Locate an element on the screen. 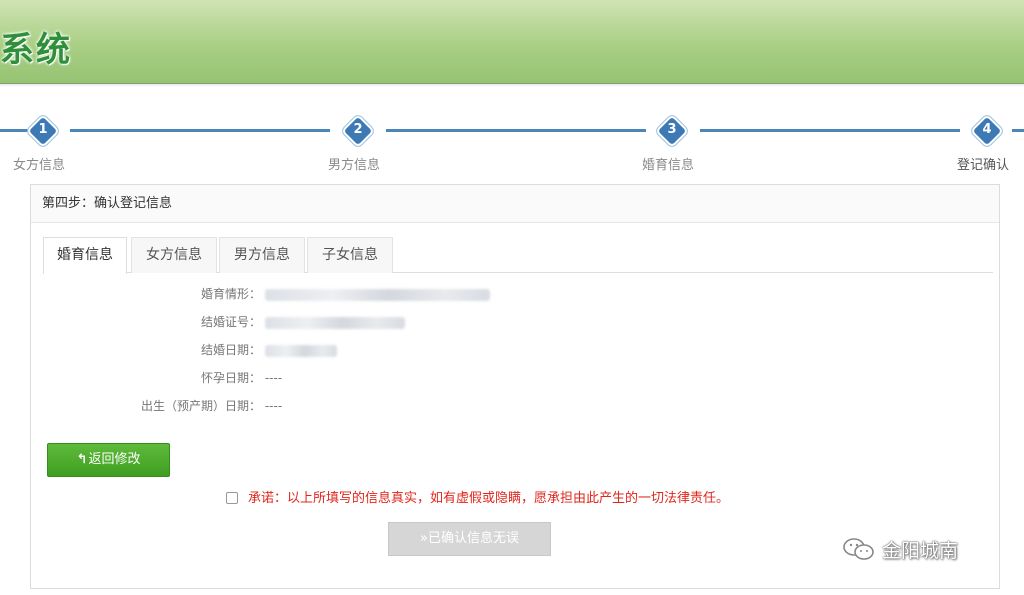 This screenshot has height=595, width=1024. field-marriage-date: 结婚日期： is located at coordinates (234, 349).